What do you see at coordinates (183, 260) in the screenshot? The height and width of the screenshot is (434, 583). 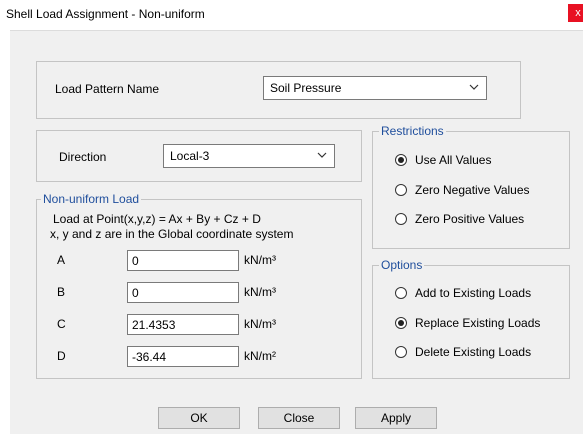 I see `coef-a-input: 0` at bounding box center [183, 260].